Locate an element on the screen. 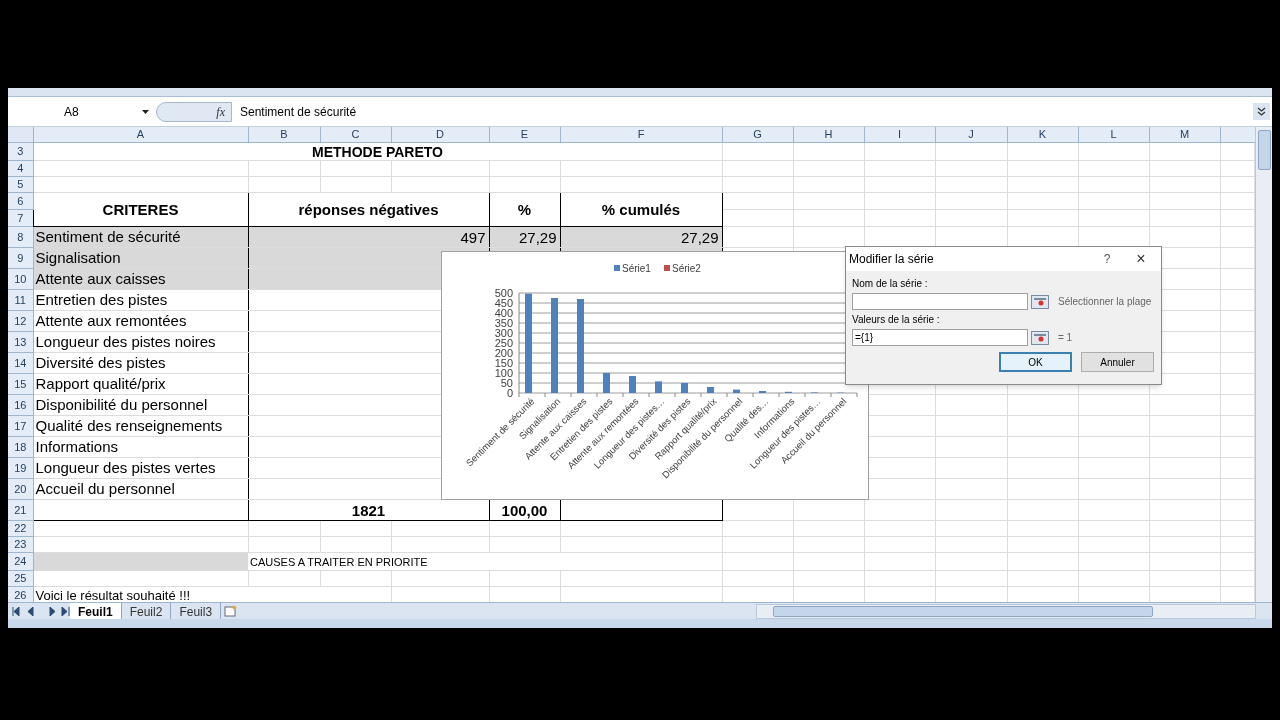  vertical-scrollbar is located at coordinates (1263, 364).